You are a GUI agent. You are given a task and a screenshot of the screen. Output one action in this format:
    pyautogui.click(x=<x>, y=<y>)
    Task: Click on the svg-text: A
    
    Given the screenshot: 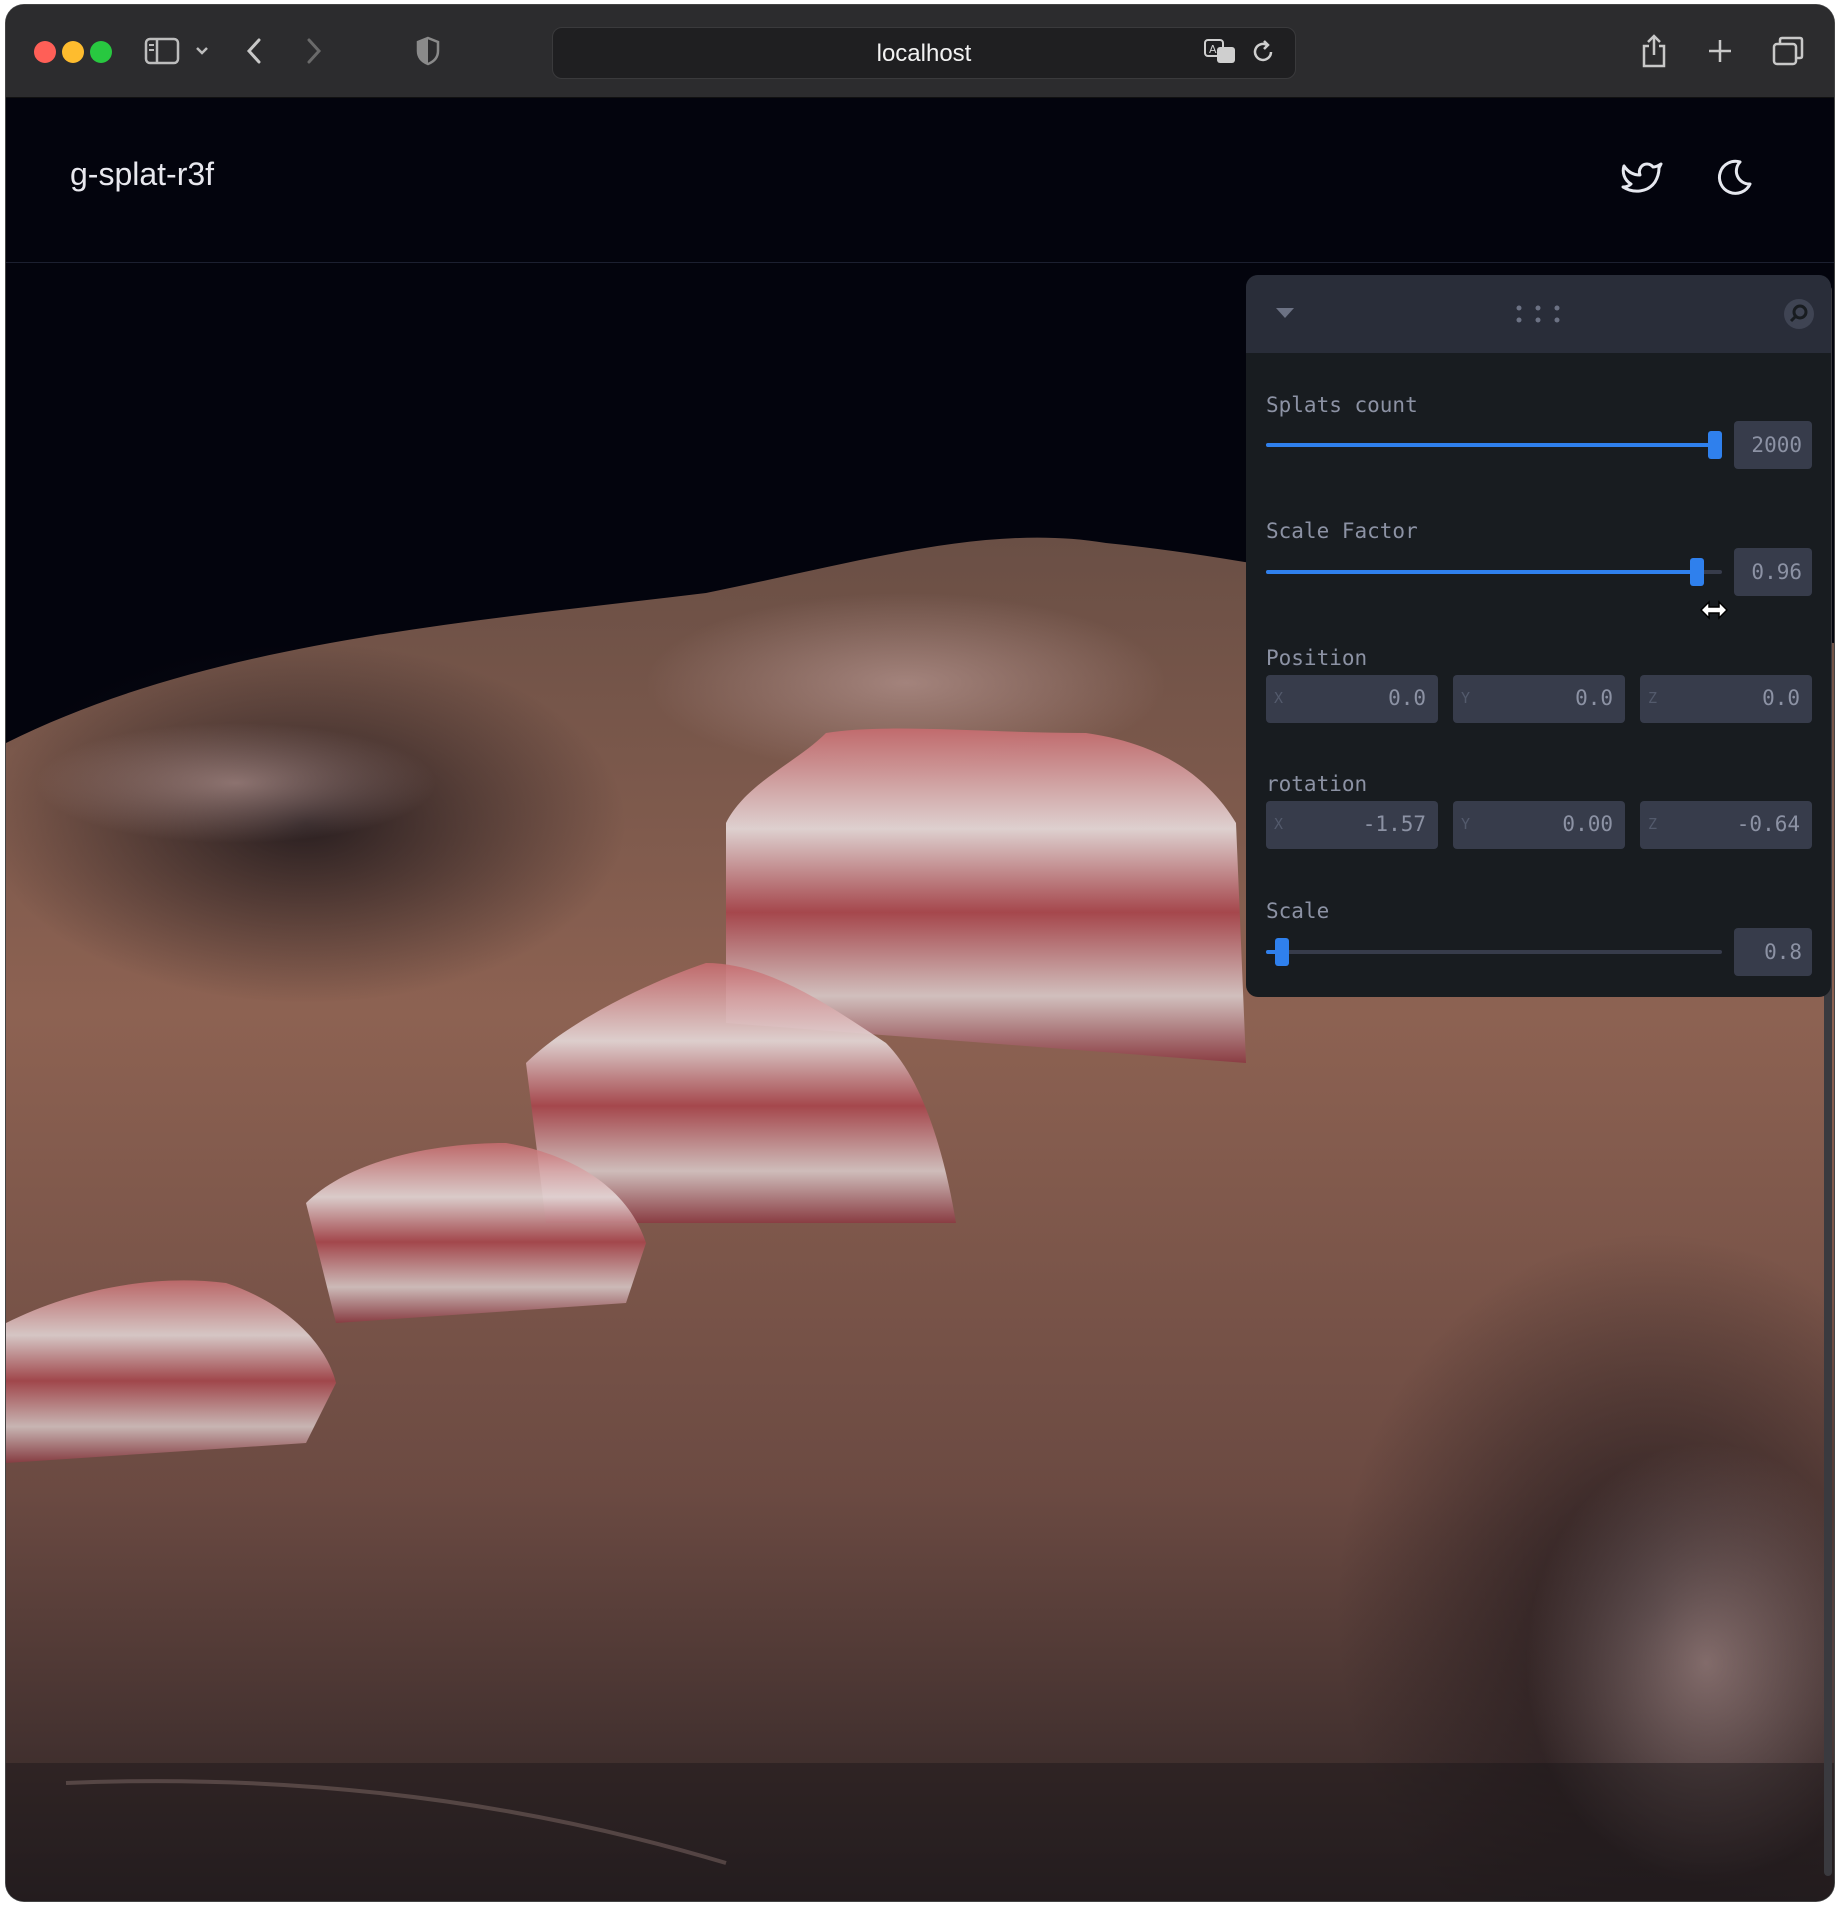 What is the action you would take?
    pyautogui.click(x=1213, y=49)
    